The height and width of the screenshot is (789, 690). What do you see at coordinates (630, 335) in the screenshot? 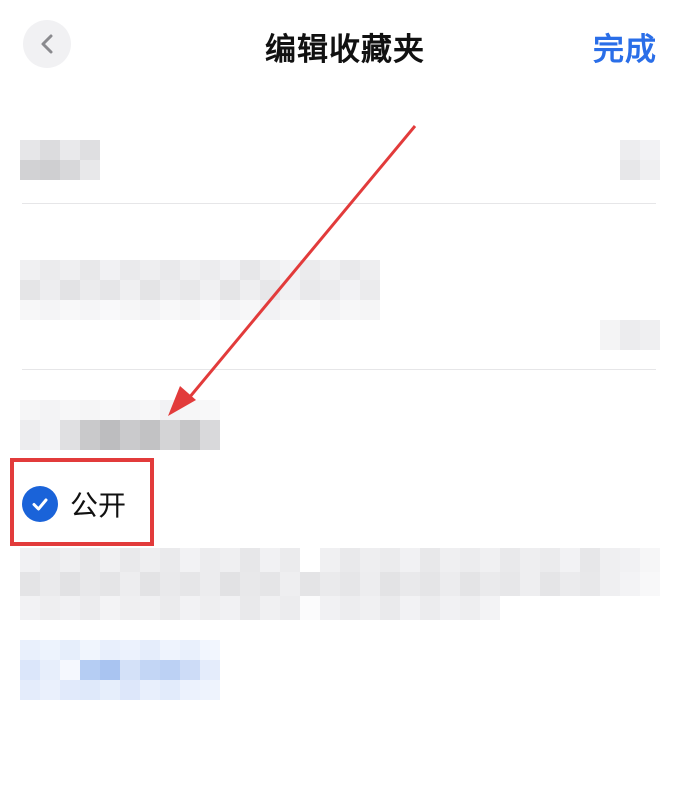
I see `description-counter` at bounding box center [630, 335].